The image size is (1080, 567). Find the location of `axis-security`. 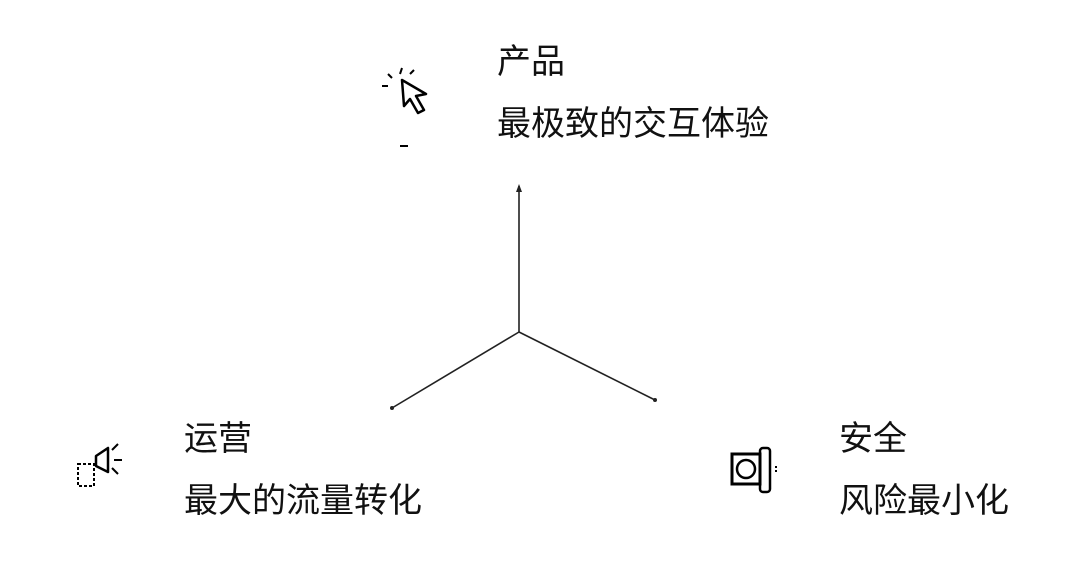

axis-security is located at coordinates (587, 366).